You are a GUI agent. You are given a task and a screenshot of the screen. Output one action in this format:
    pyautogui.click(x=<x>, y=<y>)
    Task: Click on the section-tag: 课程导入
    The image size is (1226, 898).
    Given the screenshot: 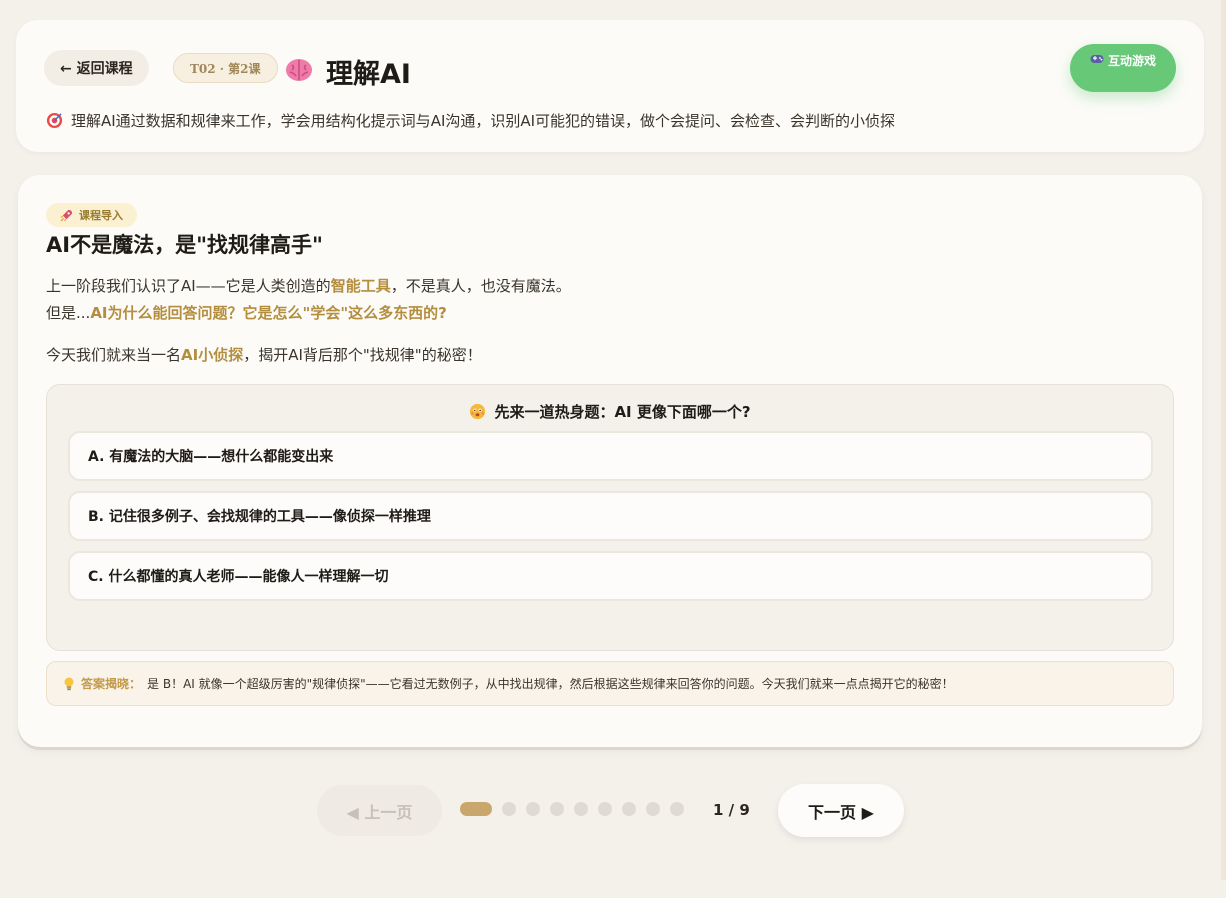 What is the action you would take?
    pyautogui.click(x=91, y=215)
    